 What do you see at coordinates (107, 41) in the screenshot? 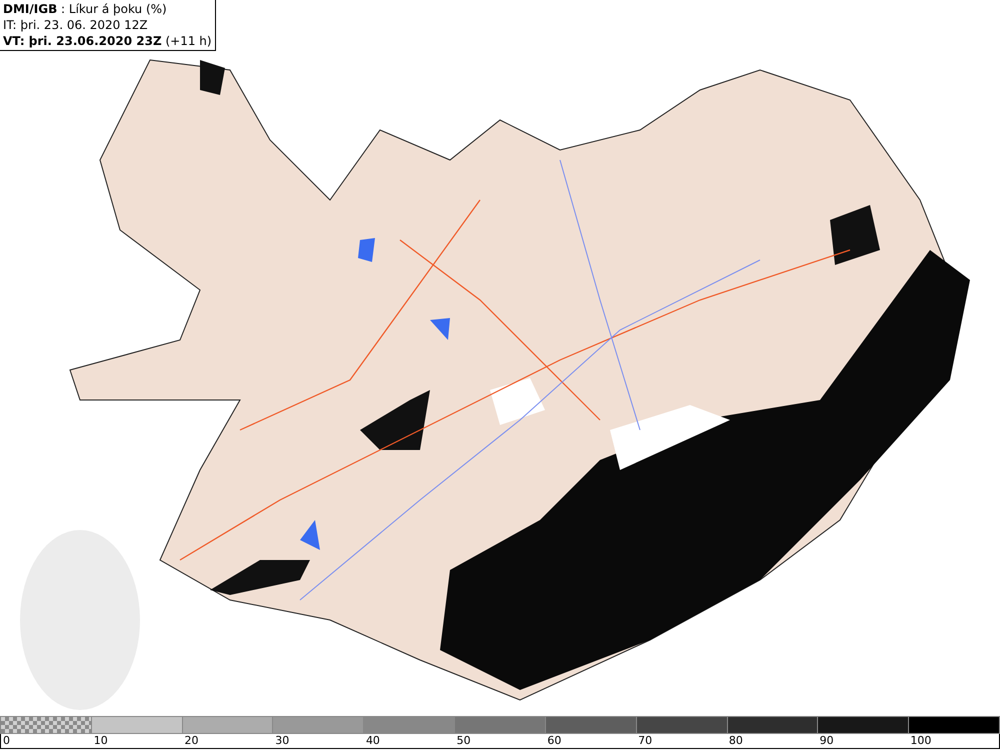
I see `header-text: VT: þri. 23.06.2020 23Z (+11 h)` at bounding box center [107, 41].